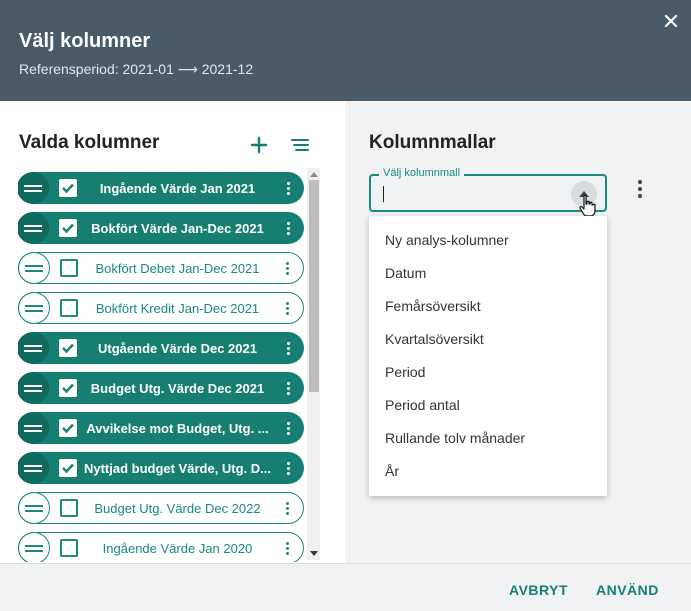 The width and height of the screenshot is (691, 611). I want to click on column-label: Budget Utg. Värde Dec 2021, so click(177, 388).